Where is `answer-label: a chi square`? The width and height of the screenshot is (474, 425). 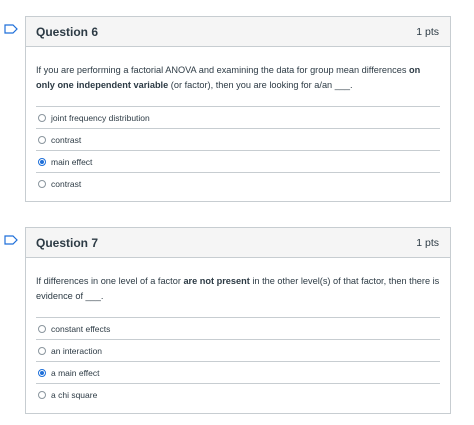 answer-label: a chi square is located at coordinates (74, 394).